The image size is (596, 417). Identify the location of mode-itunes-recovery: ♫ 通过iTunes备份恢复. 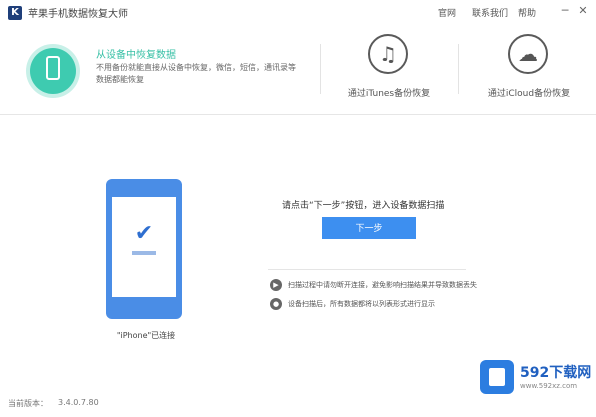
(389, 70).